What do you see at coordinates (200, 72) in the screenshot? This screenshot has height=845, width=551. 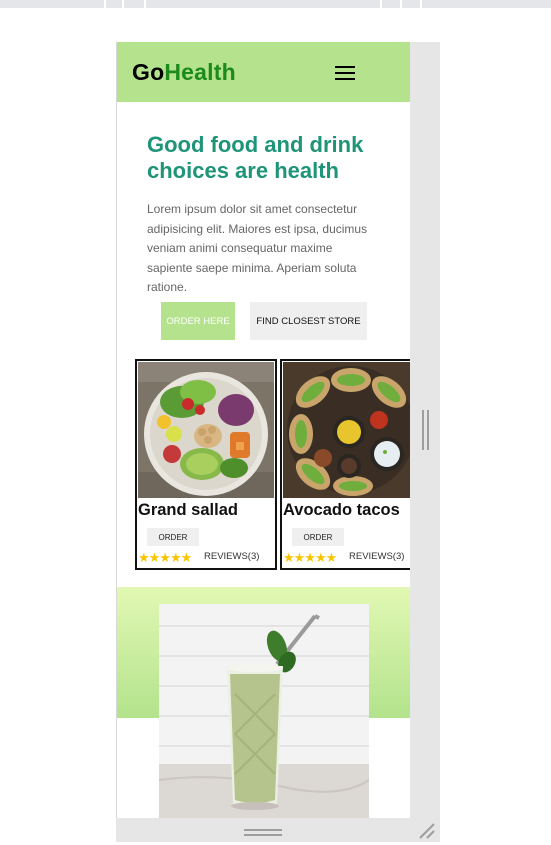 I see `logo-health: Health` at bounding box center [200, 72].